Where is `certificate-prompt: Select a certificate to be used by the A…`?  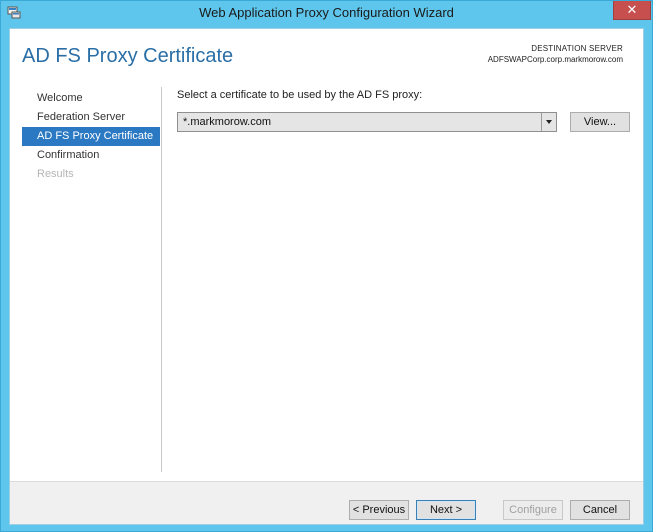 certificate-prompt: Select a certificate to be used by the A… is located at coordinates (300, 95).